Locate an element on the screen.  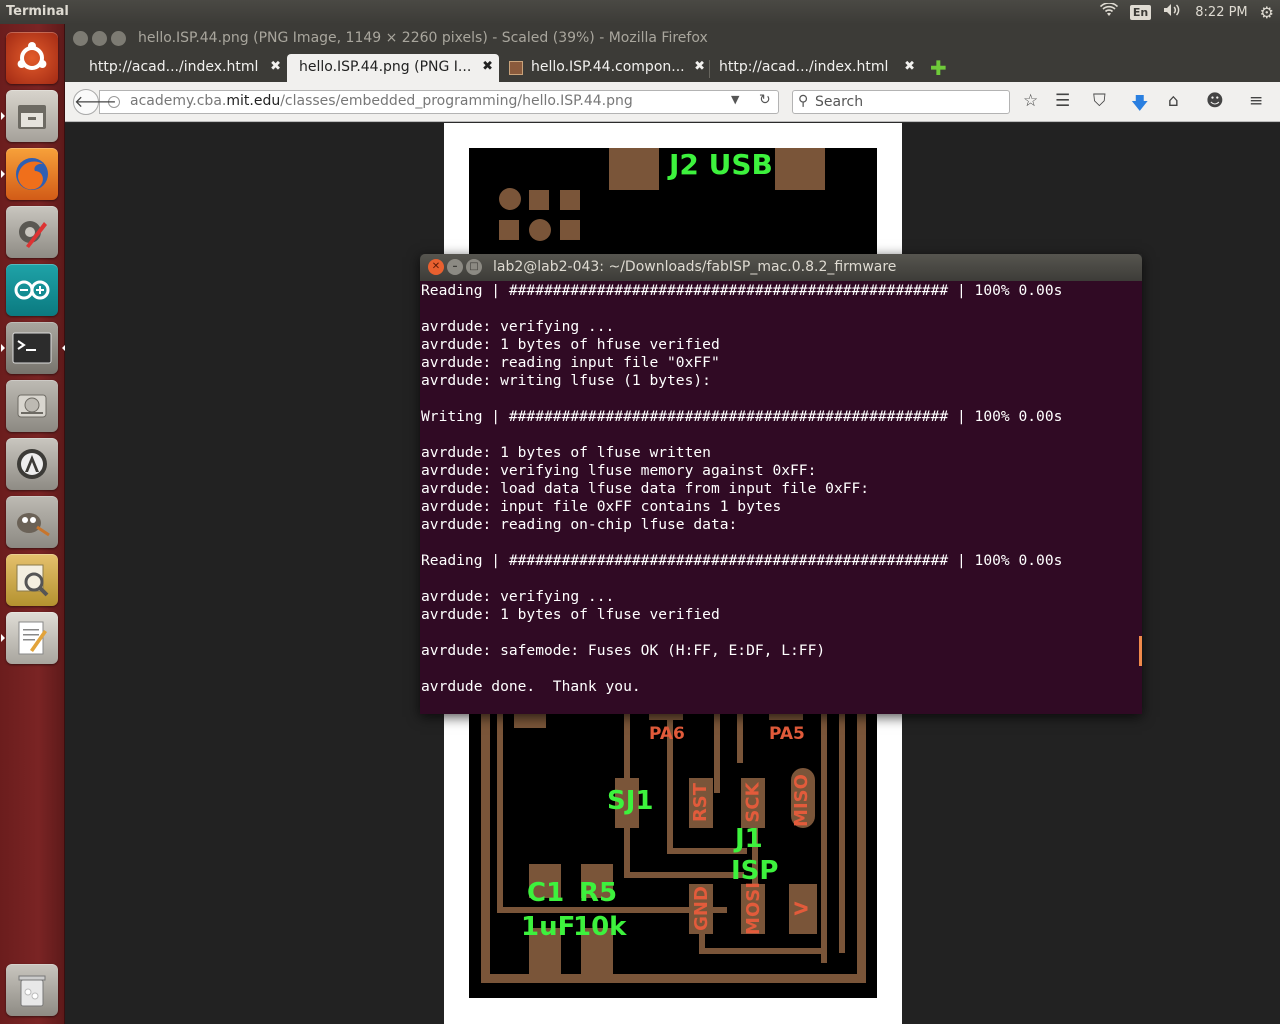
trash-icon is located at coordinates (32, 990).